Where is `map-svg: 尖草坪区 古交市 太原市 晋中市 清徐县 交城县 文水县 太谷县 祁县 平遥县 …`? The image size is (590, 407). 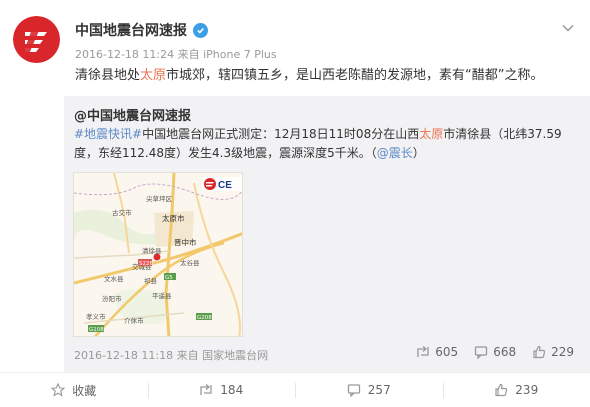 map-svg: 尖草坪区 古交市 太原市 晋中市 清徐县 交城县 文水县 太谷县 祁县 平遥县 … is located at coordinates (158, 254).